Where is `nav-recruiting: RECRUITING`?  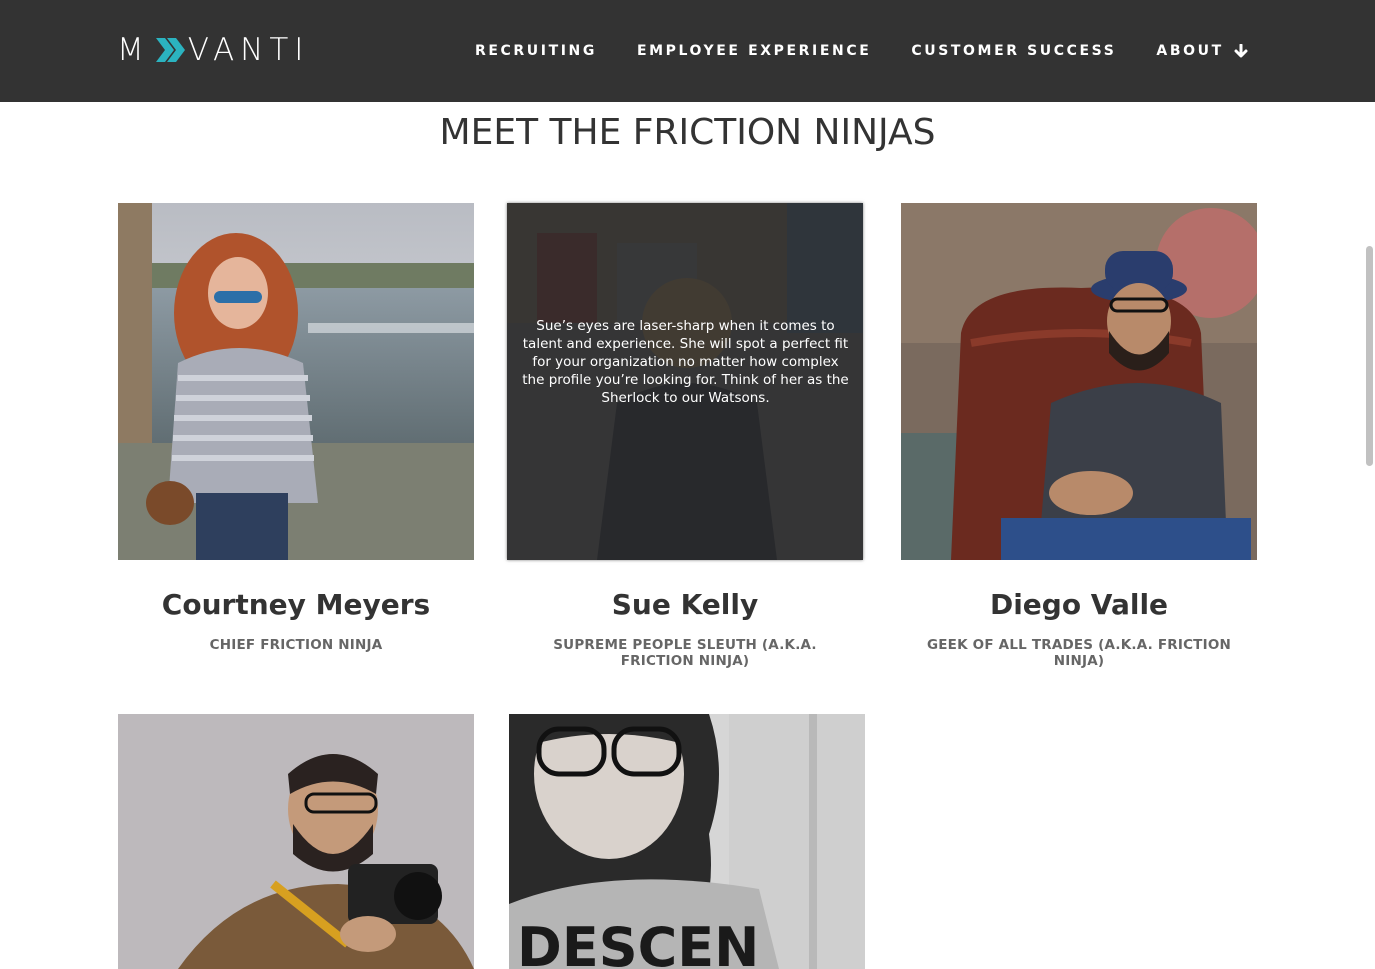
nav-recruiting: RECRUITING is located at coordinates (536, 51).